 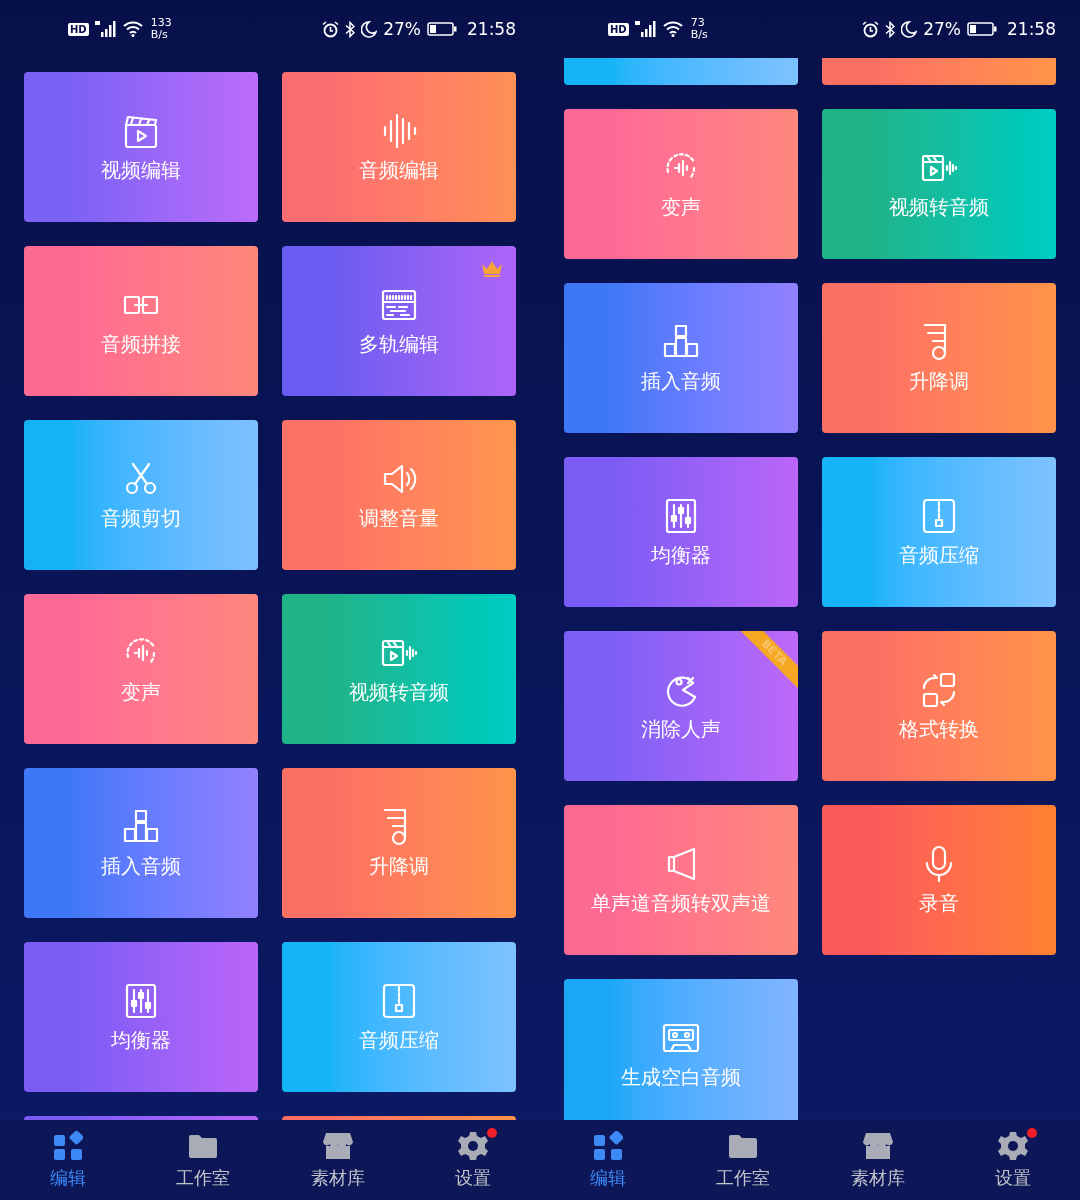 I want to click on feature-tile: 单声道音频转双声道, so click(x=681, y=880).